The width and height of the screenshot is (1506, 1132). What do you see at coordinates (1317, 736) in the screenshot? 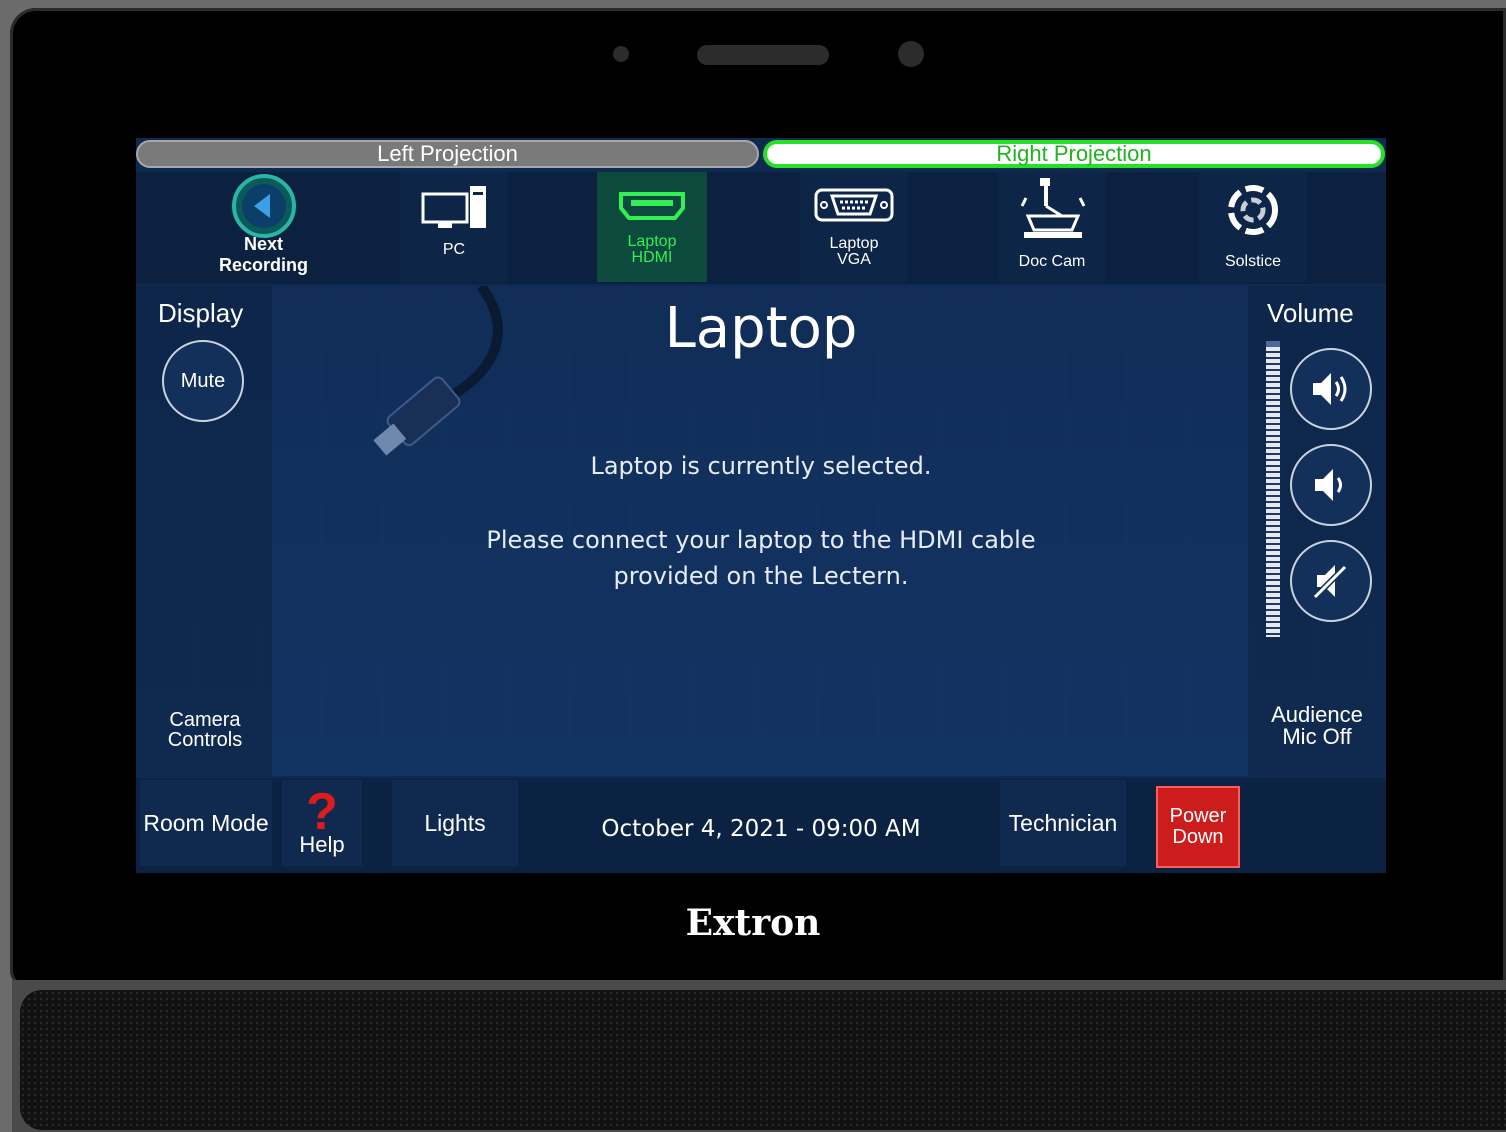
I see `audience-mic-line-2: Mic Off` at bounding box center [1317, 736].